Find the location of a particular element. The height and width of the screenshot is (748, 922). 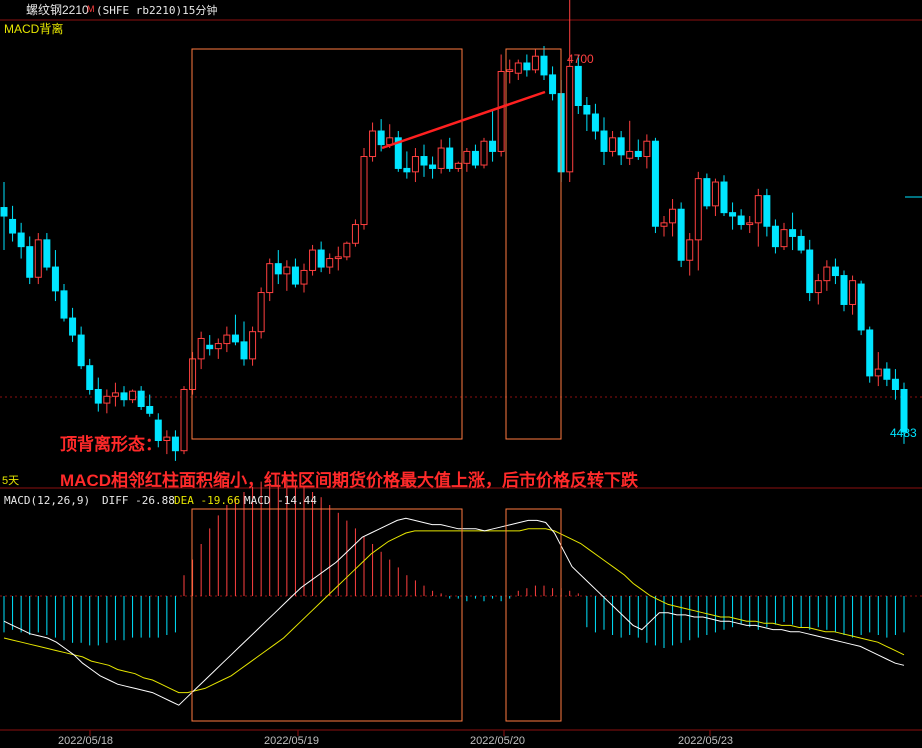

x-tick-label: 2022/05/20 is located at coordinates (497, 741).